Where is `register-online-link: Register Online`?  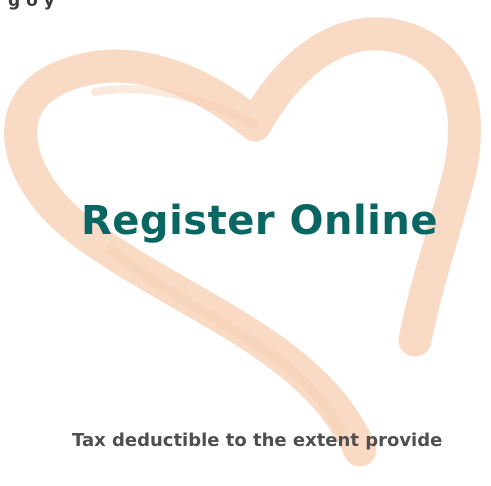 register-online-link: Register Online is located at coordinates (259, 221).